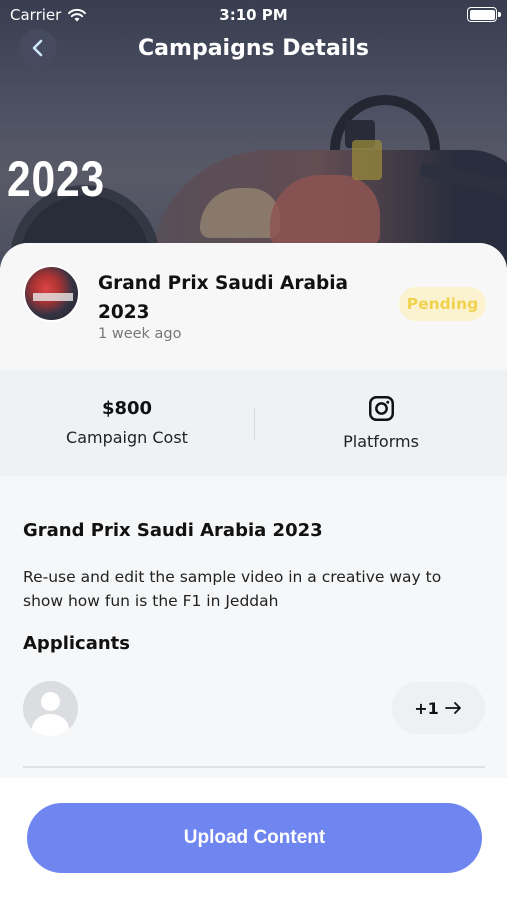 The image size is (507, 900). Describe the element at coordinates (381, 423) in the screenshot. I see `platforms-stat: Platforms` at that location.